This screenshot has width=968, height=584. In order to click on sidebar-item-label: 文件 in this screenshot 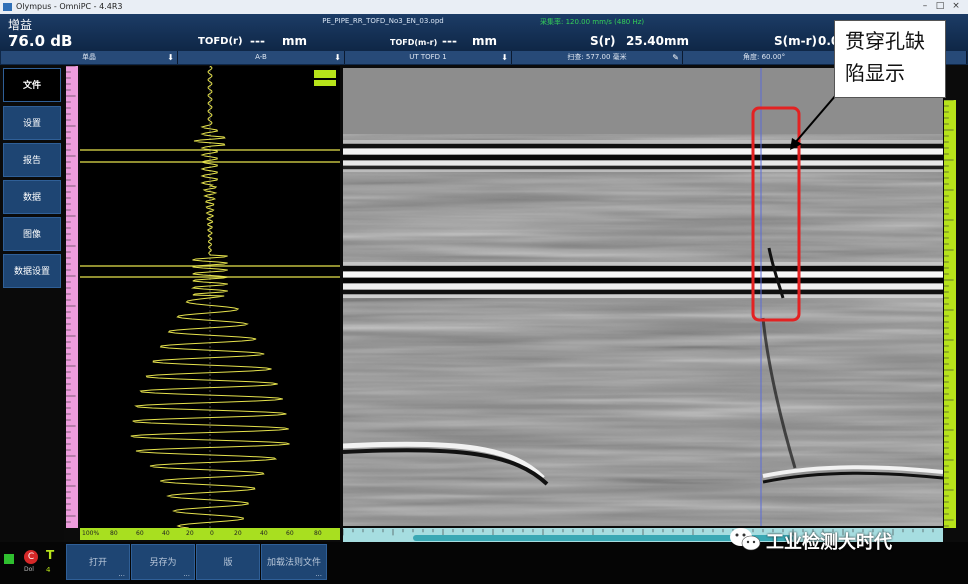, I will do `click(31, 86)`.